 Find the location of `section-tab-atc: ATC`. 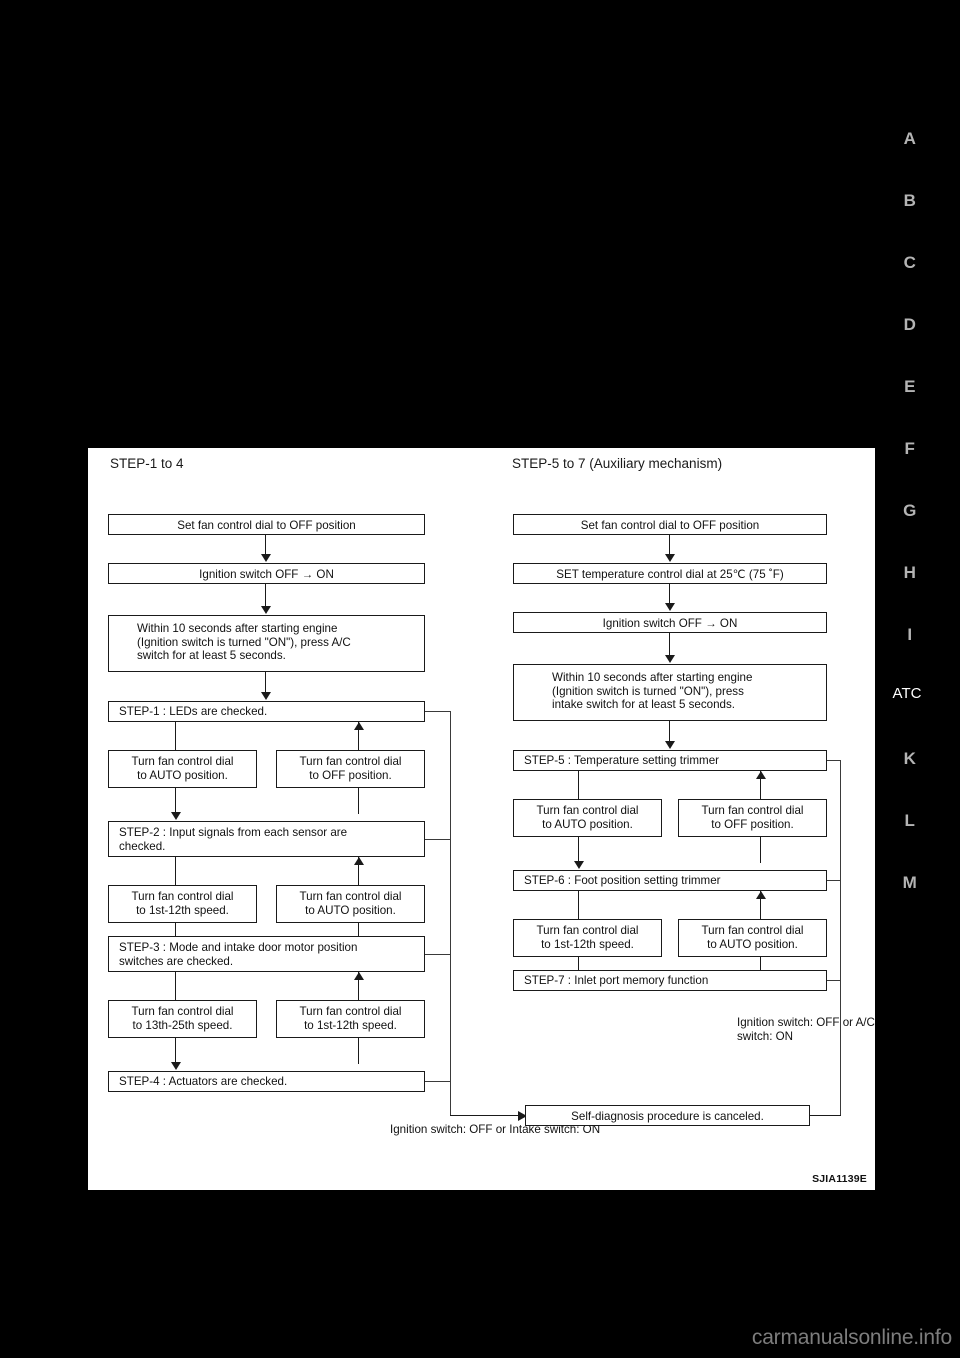

section-tab-atc: ATC is located at coordinates (907, 693).